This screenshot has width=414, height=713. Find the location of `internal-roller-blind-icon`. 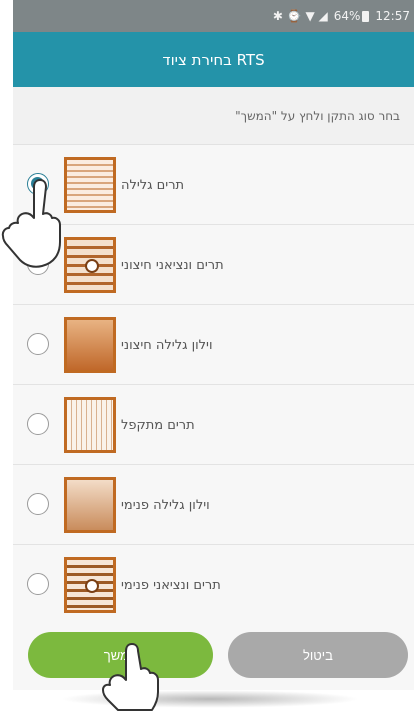

internal-roller-blind-icon is located at coordinates (90, 505).